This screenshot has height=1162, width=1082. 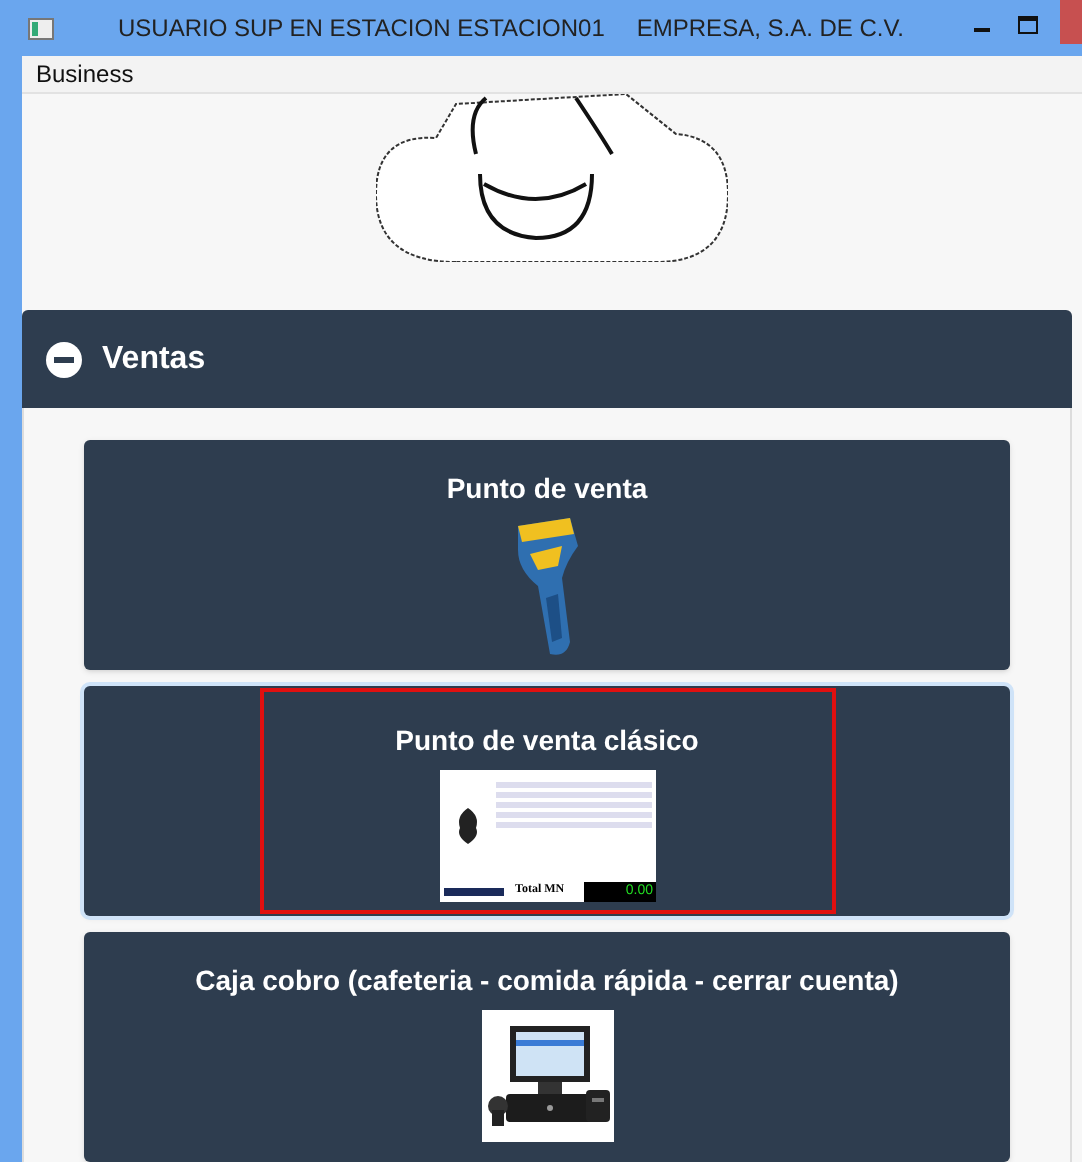 I want to click on window-title: USUARIO SUP EN ESTACION ESTACION01, so click(x=361, y=29).